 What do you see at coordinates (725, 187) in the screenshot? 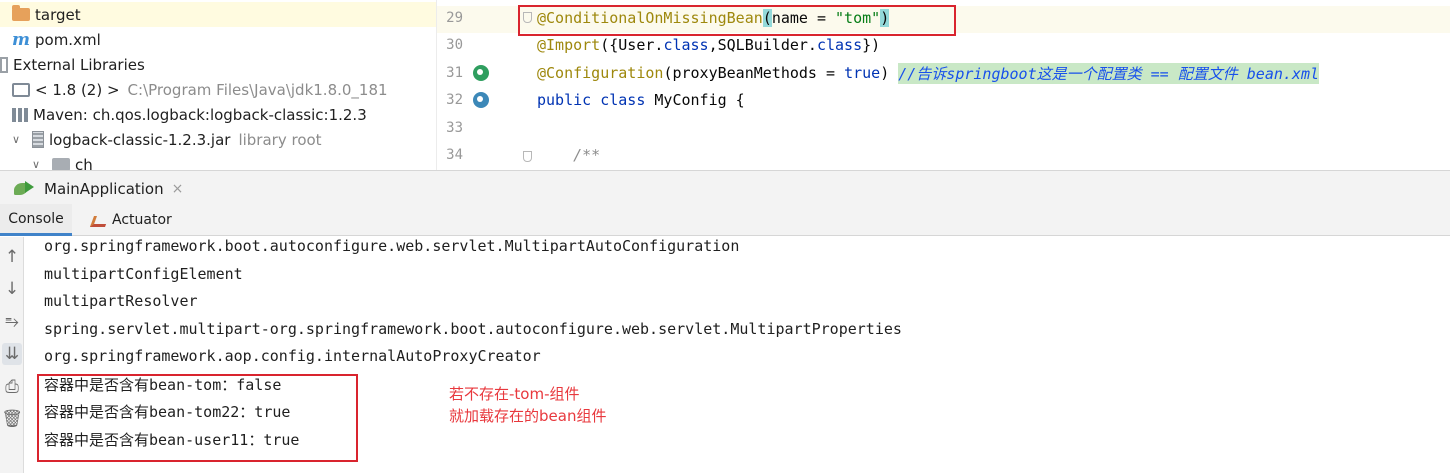
I see `run-tool-window-header: MainApplication ×` at bounding box center [725, 187].